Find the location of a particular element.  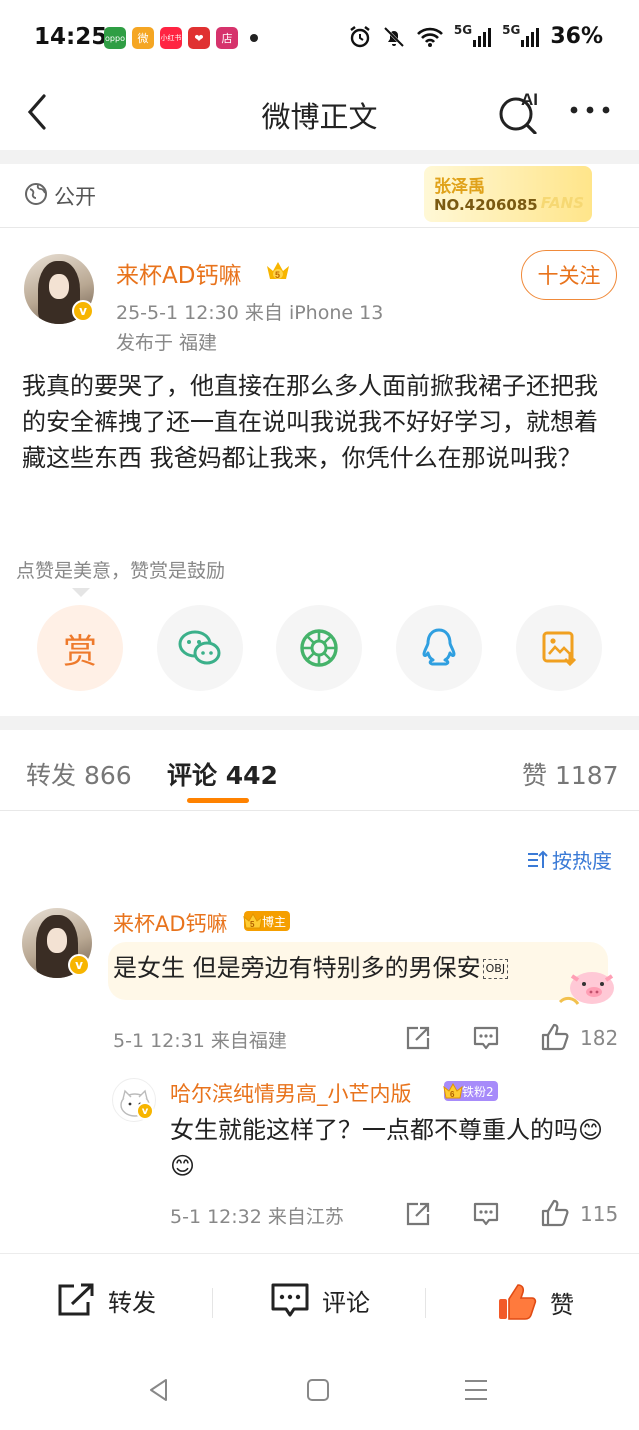

header-divider is located at coordinates (319, 227).